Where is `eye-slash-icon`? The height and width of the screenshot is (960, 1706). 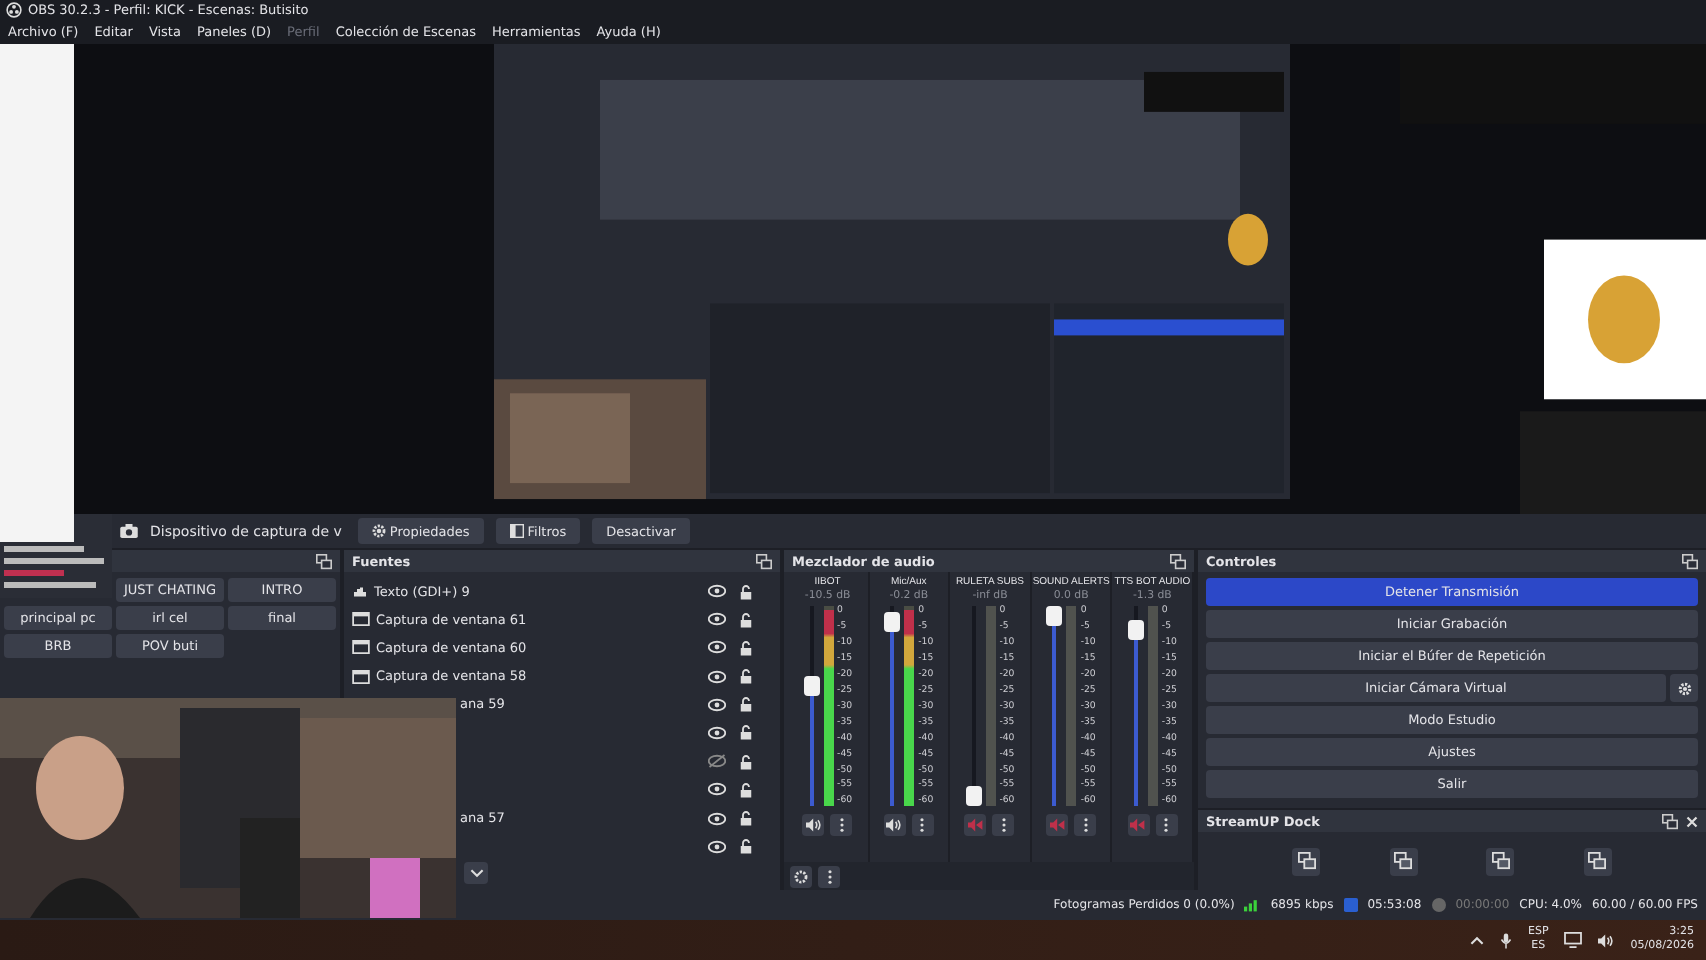 eye-slash-icon is located at coordinates (717, 761).